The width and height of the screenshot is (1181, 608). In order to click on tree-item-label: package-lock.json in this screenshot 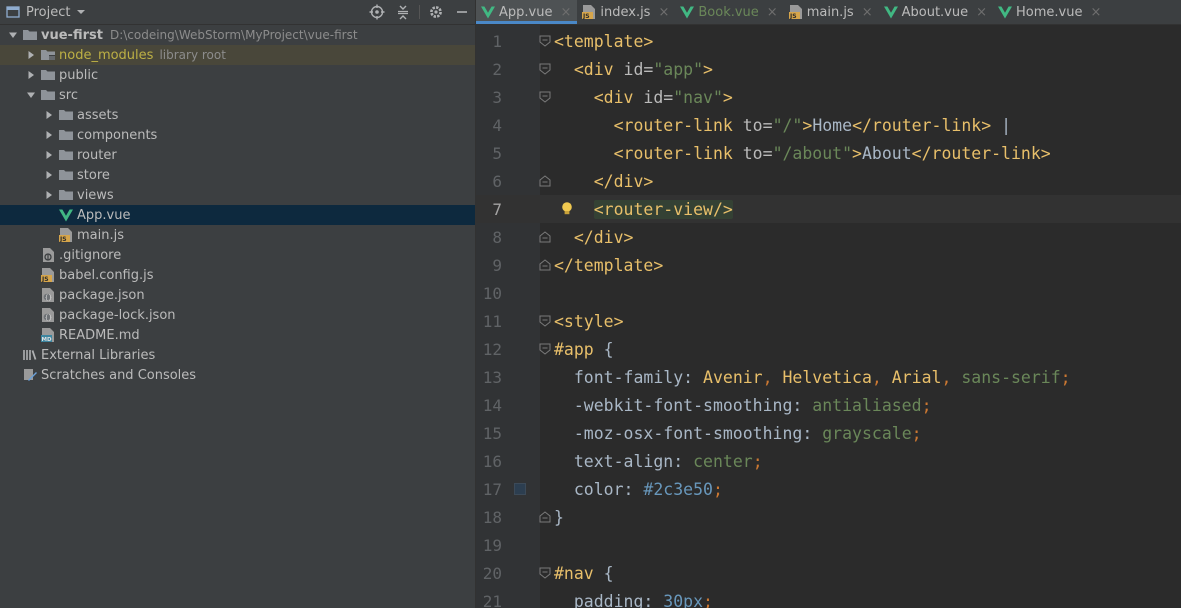, I will do `click(117, 315)`.